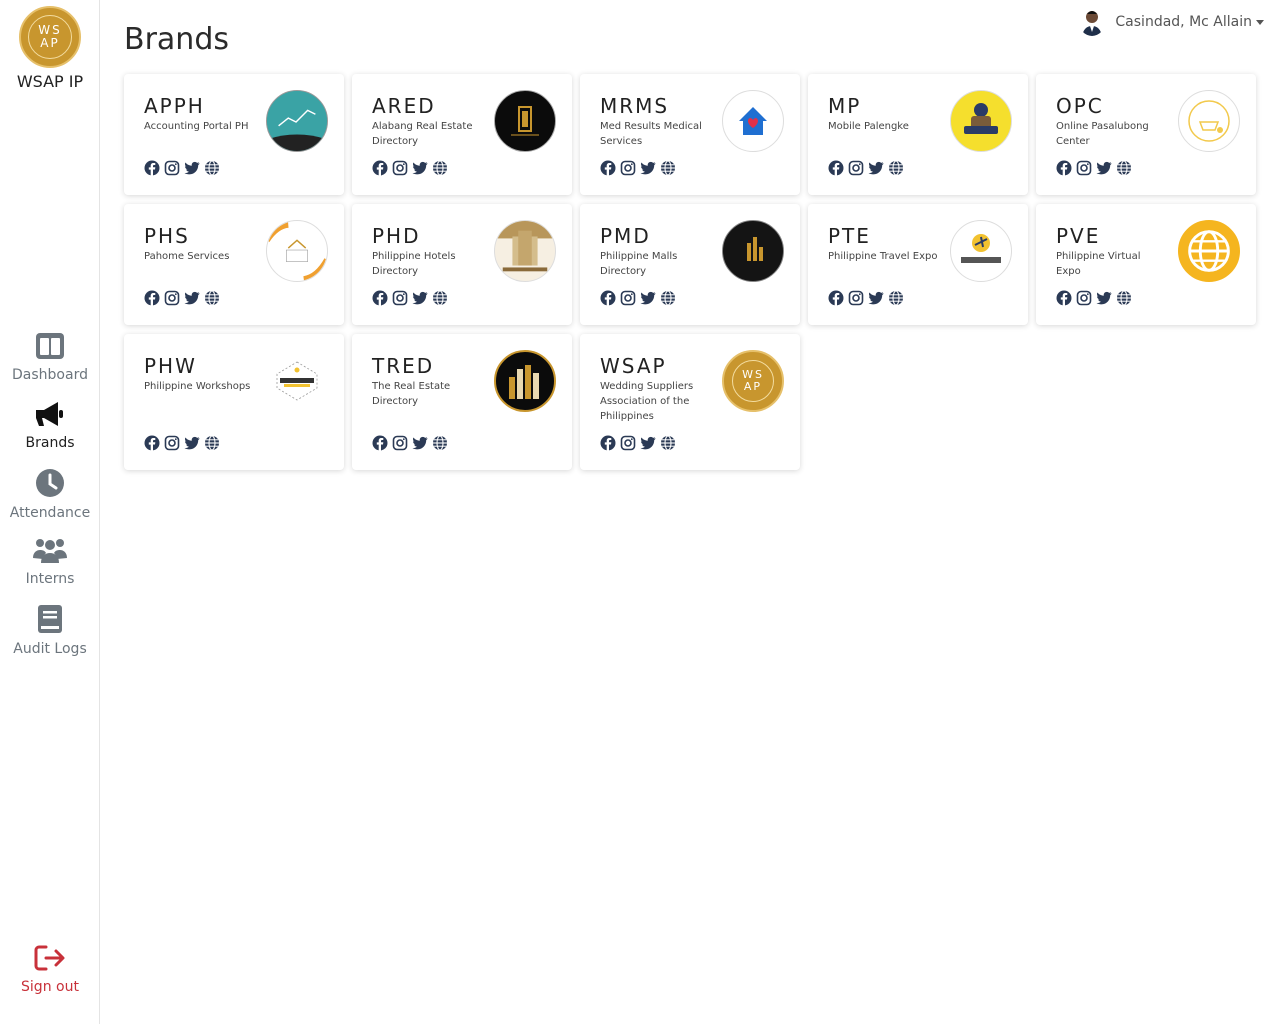 Image resolution: width=1280 pixels, height=1024 pixels. I want to click on clock-icon, so click(50, 483).